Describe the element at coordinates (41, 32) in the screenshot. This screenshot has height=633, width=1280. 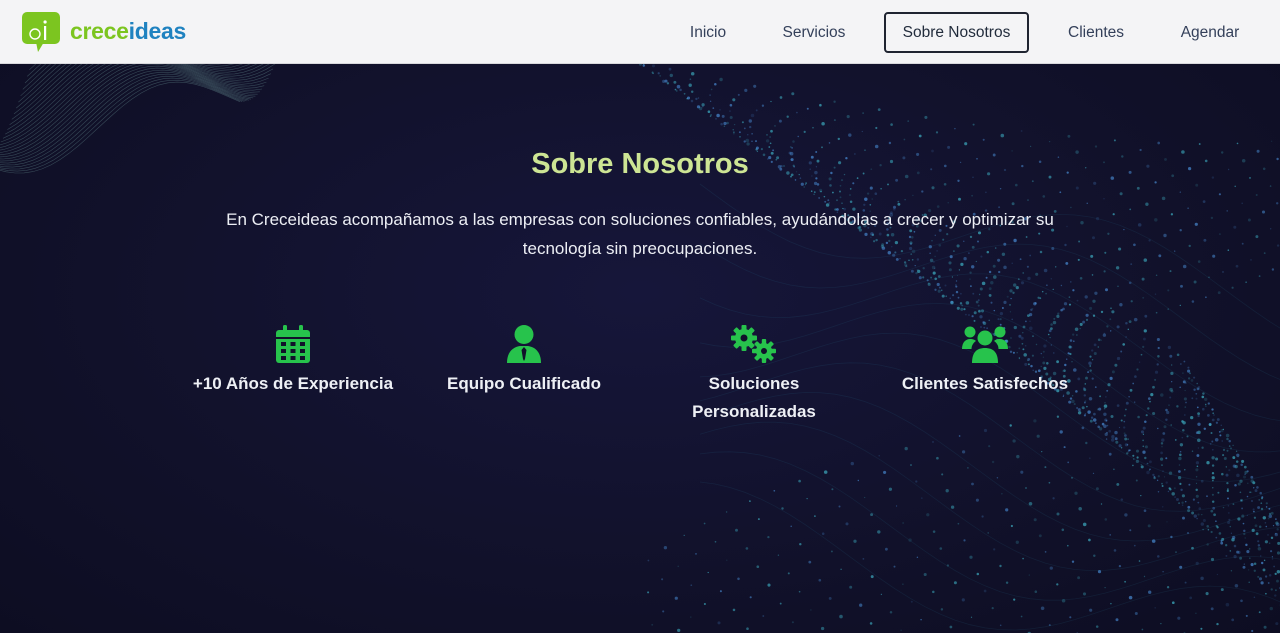
I see `logo-icon` at that location.